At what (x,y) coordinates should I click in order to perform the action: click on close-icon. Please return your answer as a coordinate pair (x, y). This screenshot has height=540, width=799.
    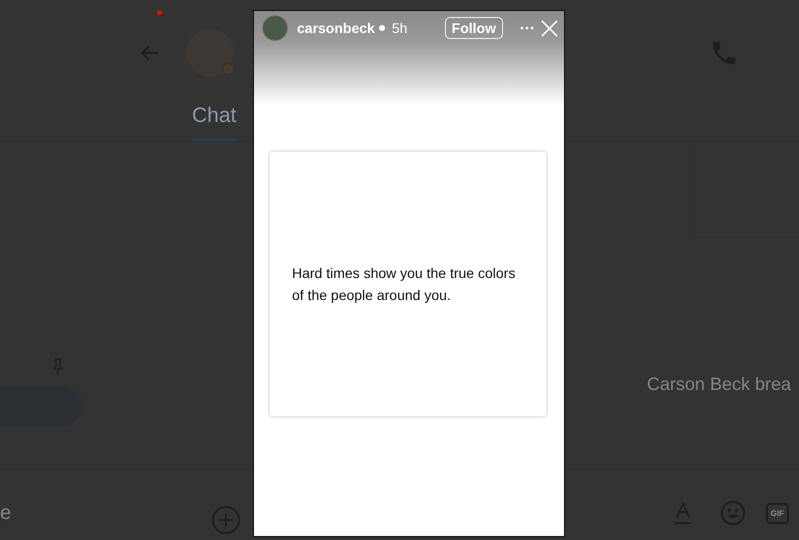
    Looking at the image, I should click on (549, 28).